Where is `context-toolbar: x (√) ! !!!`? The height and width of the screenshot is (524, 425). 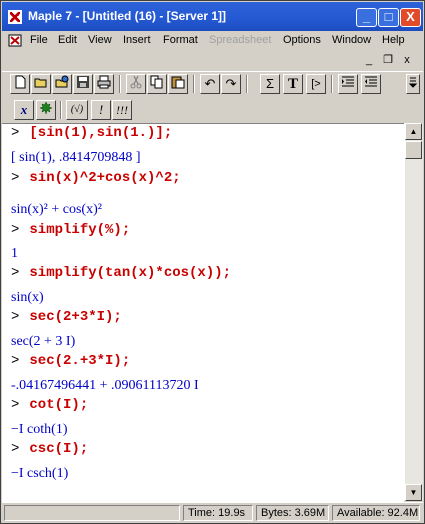 context-toolbar: x (√) ! !!! is located at coordinates (212, 110).